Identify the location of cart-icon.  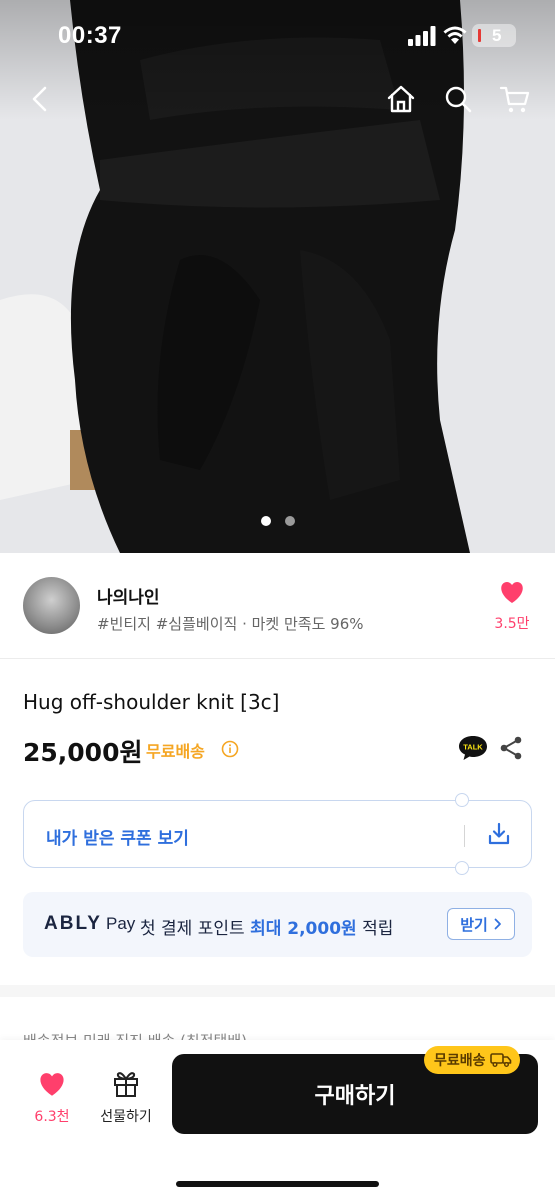
(515, 99).